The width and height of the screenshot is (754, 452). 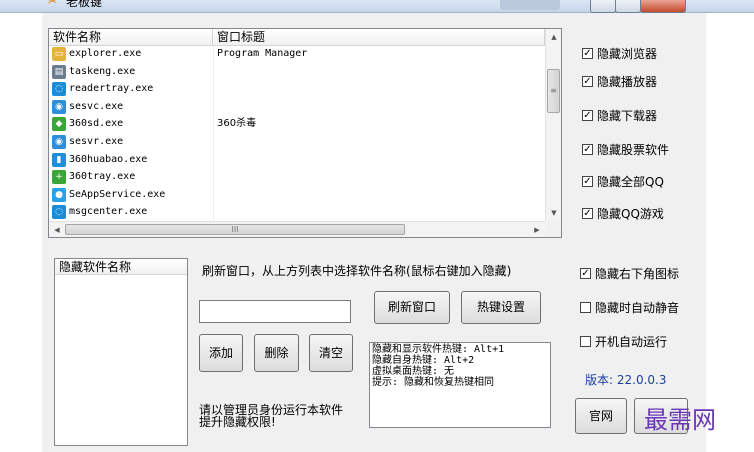 I want to click on process-name-cell: 360sd.exe, so click(x=141, y=124).